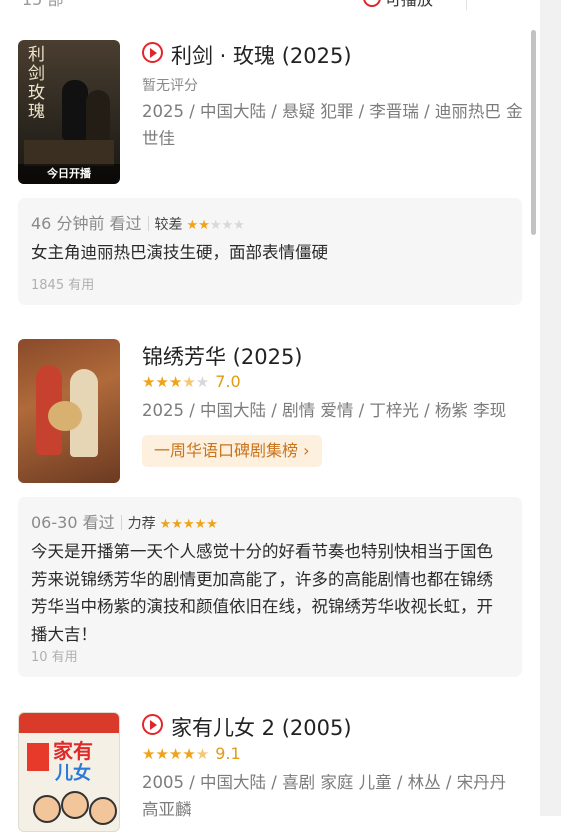  Describe the element at coordinates (332, 125) in the screenshot. I see `item-meta: 2025 / 中国大陆 / 悬疑 犯罪 / 李晋瑞 / 迪丽热巴 金世佳` at that location.